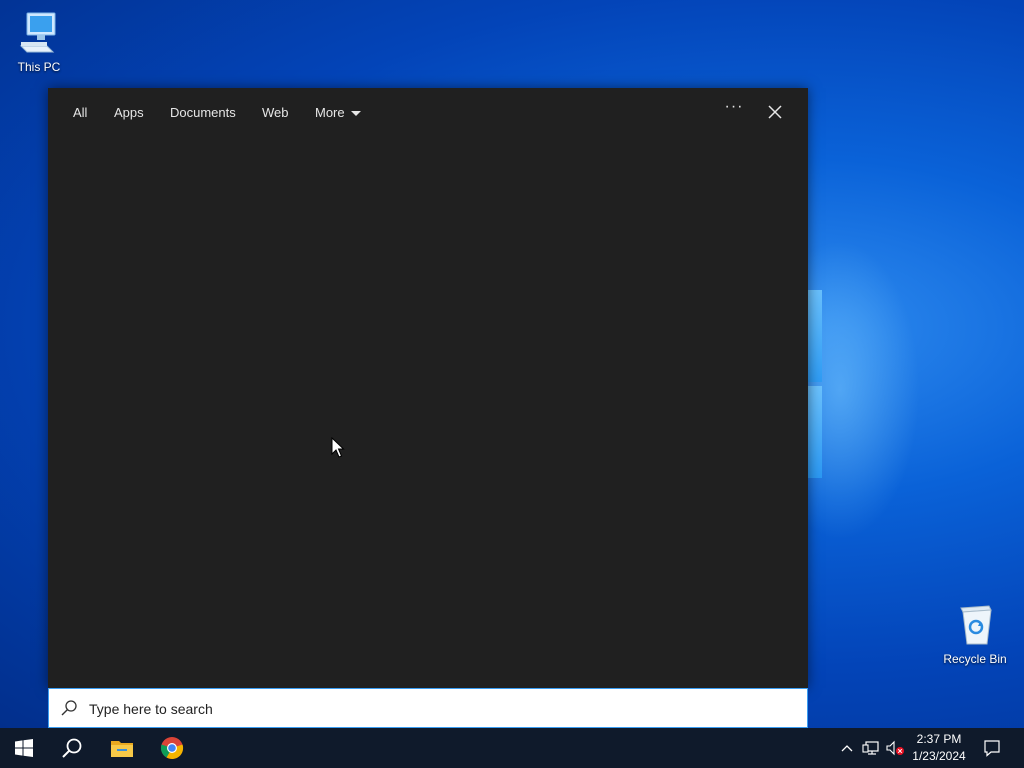  Describe the element at coordinates (355, 114) in the screenshot. I see `chevron-down-icon` at that location.